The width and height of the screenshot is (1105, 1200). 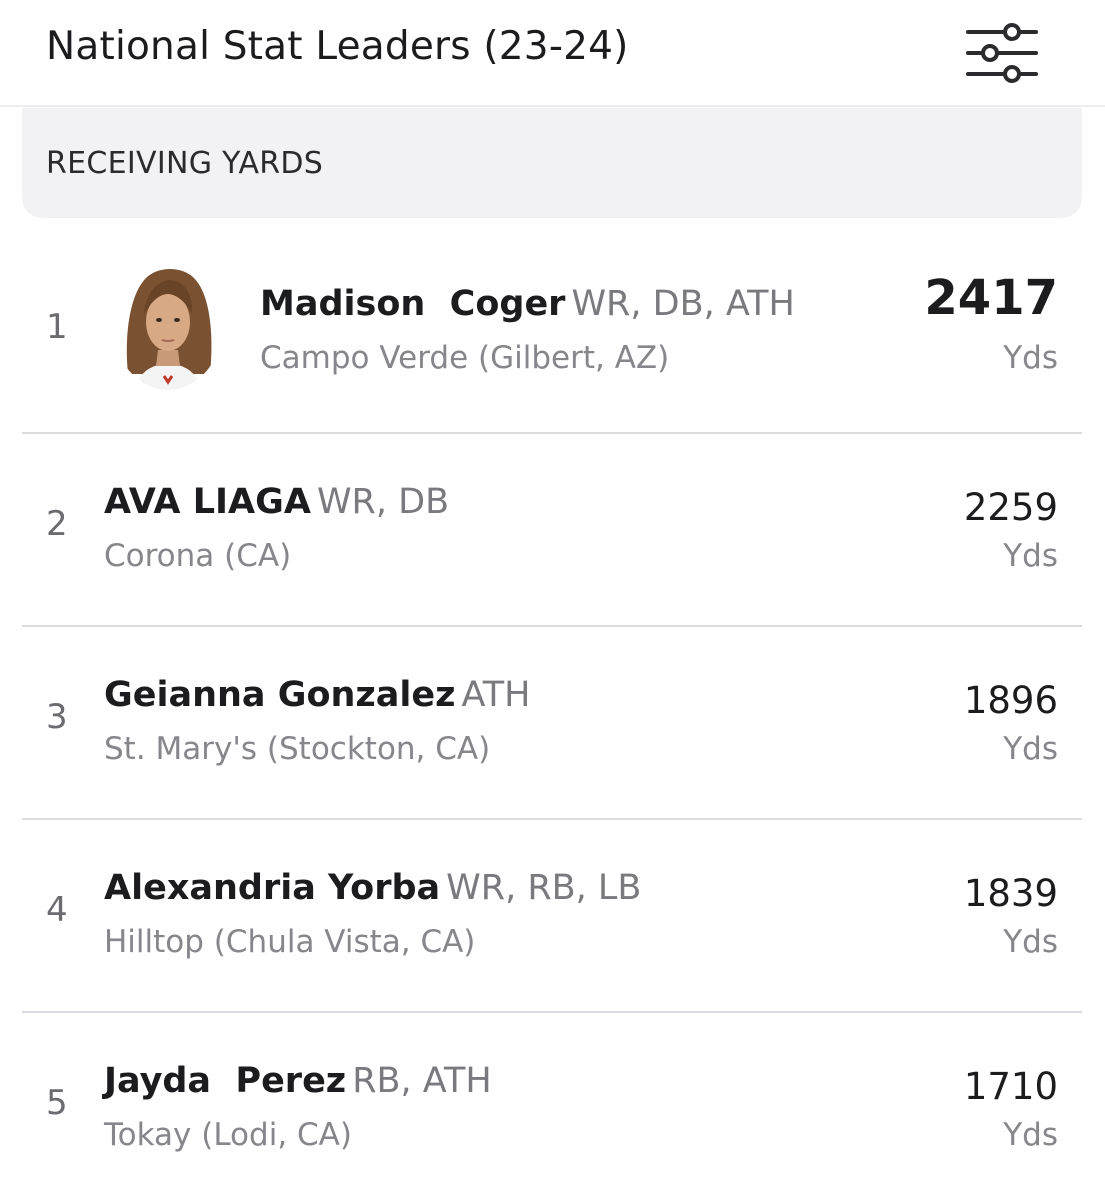 What do you see at coordinates (57, 524) in the screenshot?
I see `rank-number: 2` at bounding box center [57, 524].